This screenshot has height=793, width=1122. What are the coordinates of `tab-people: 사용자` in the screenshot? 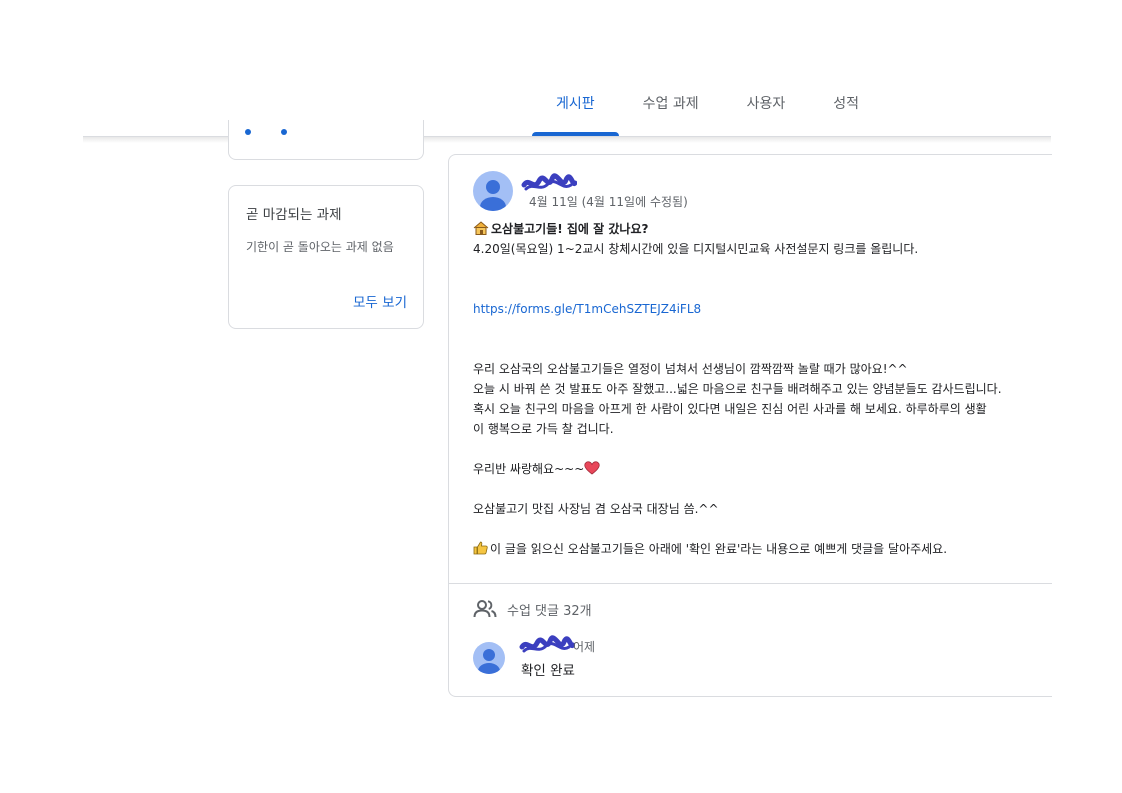 It's located at (766, 106).